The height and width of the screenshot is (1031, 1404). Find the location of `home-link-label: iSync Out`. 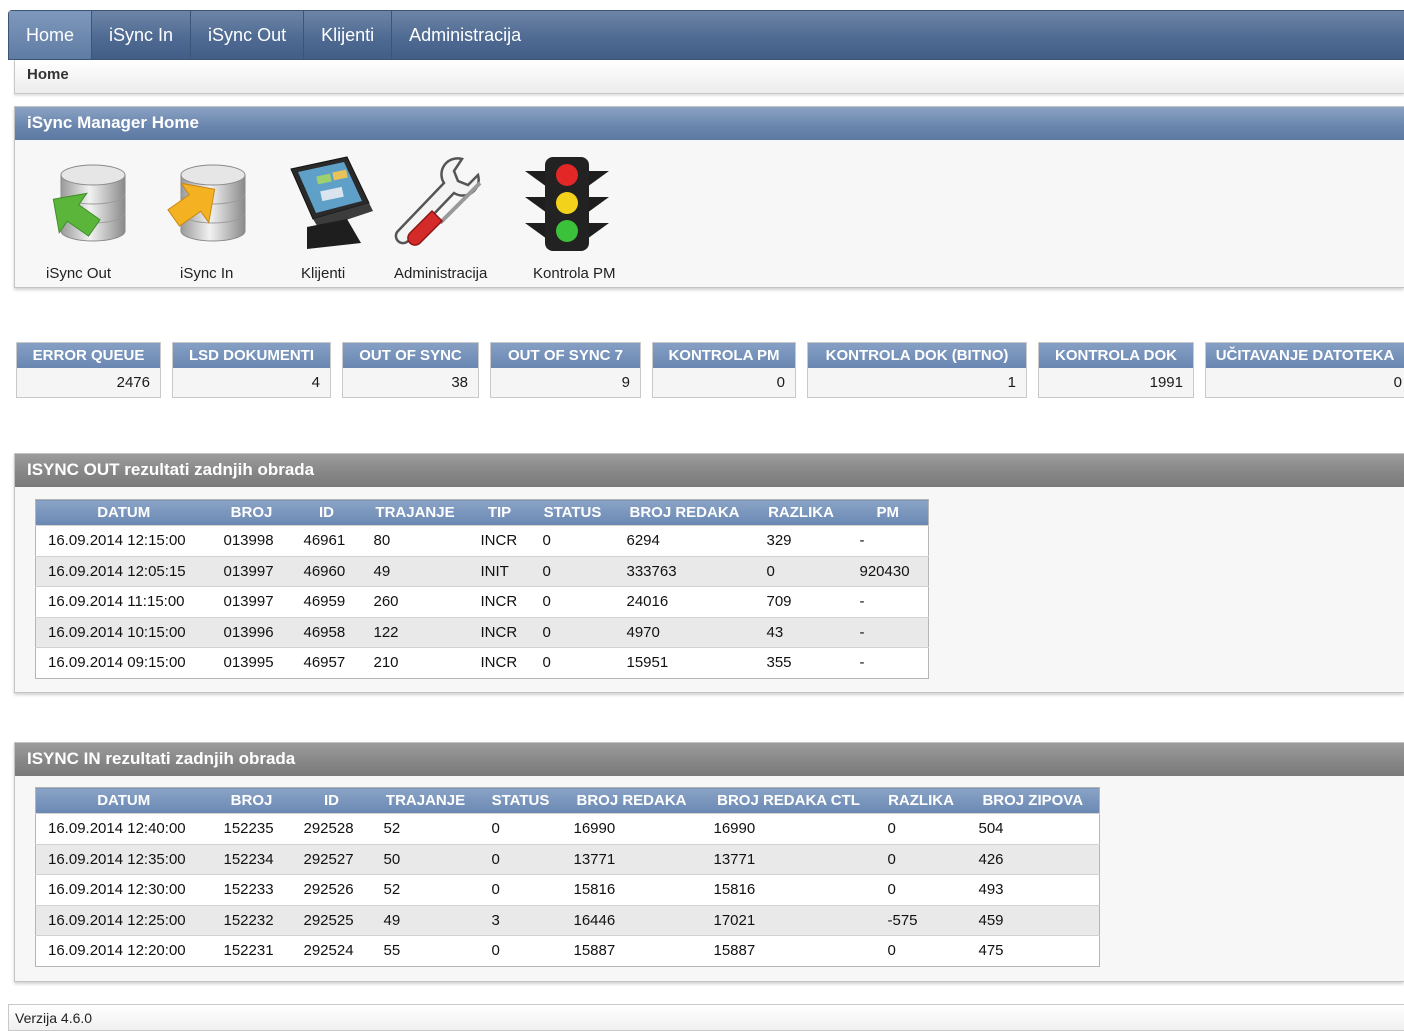

home-link-label: iSync Out is located at coordinates (79, 273).